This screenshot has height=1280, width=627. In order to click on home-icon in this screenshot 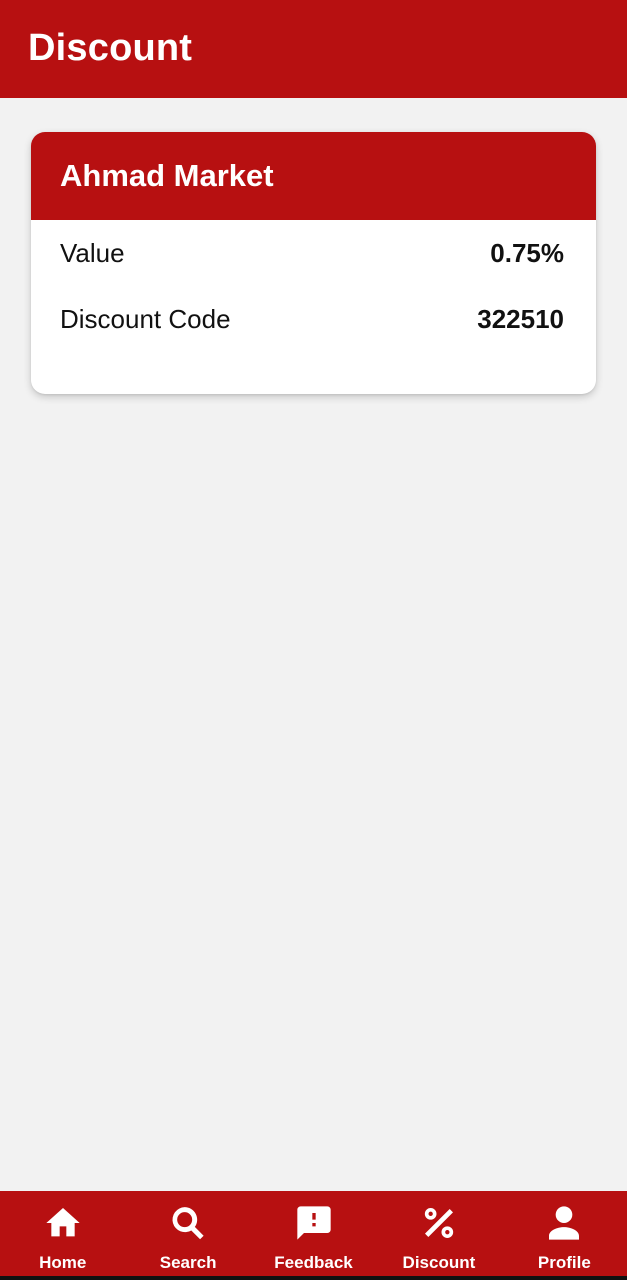, I will do `click(63, 1223)`.